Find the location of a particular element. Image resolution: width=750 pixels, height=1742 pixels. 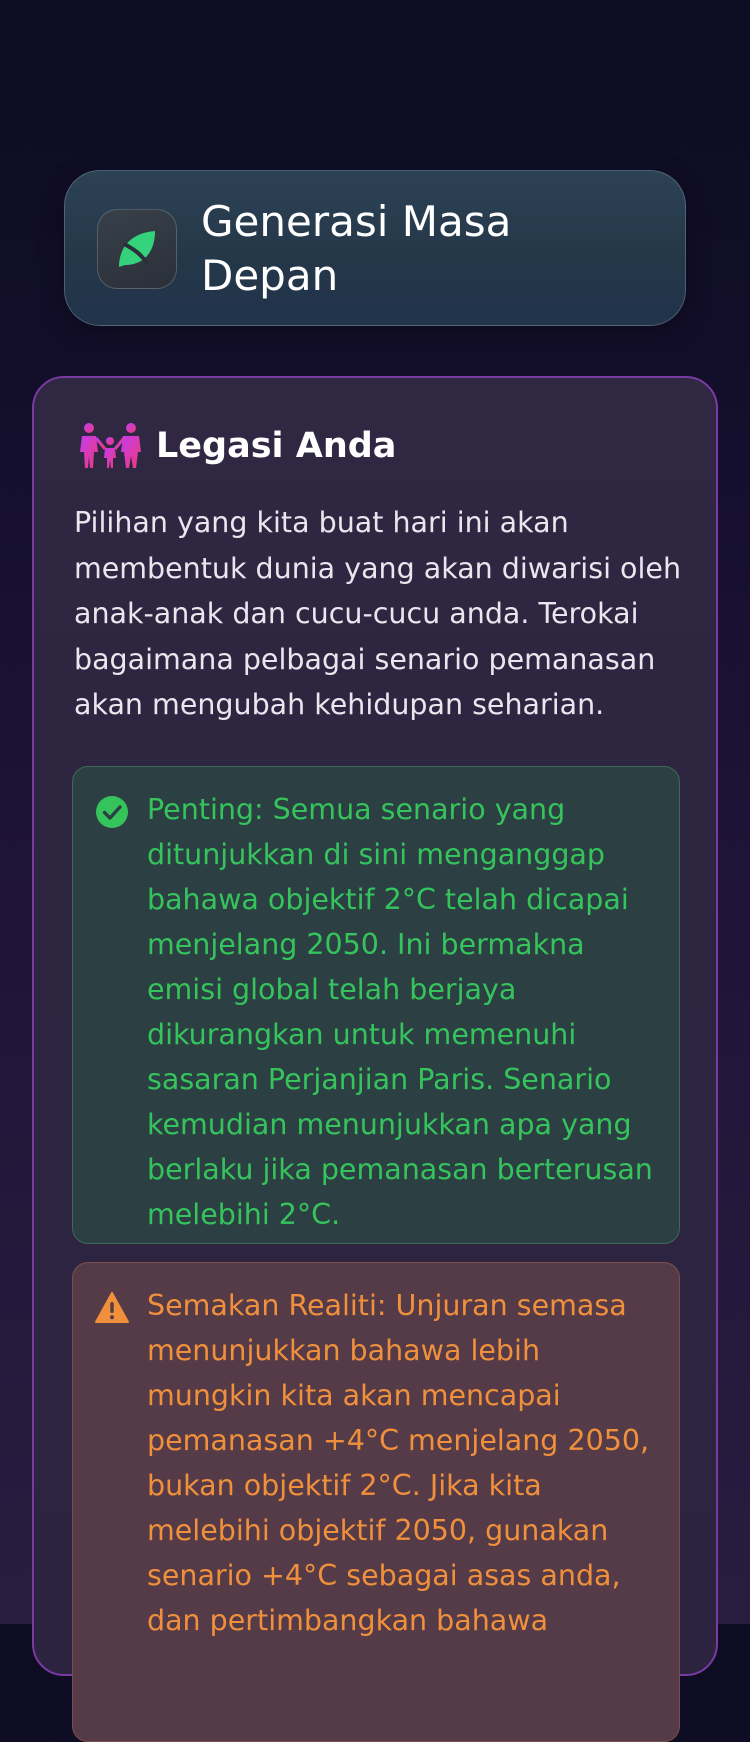

check-circle-icon is located at coordinates (112, 812).